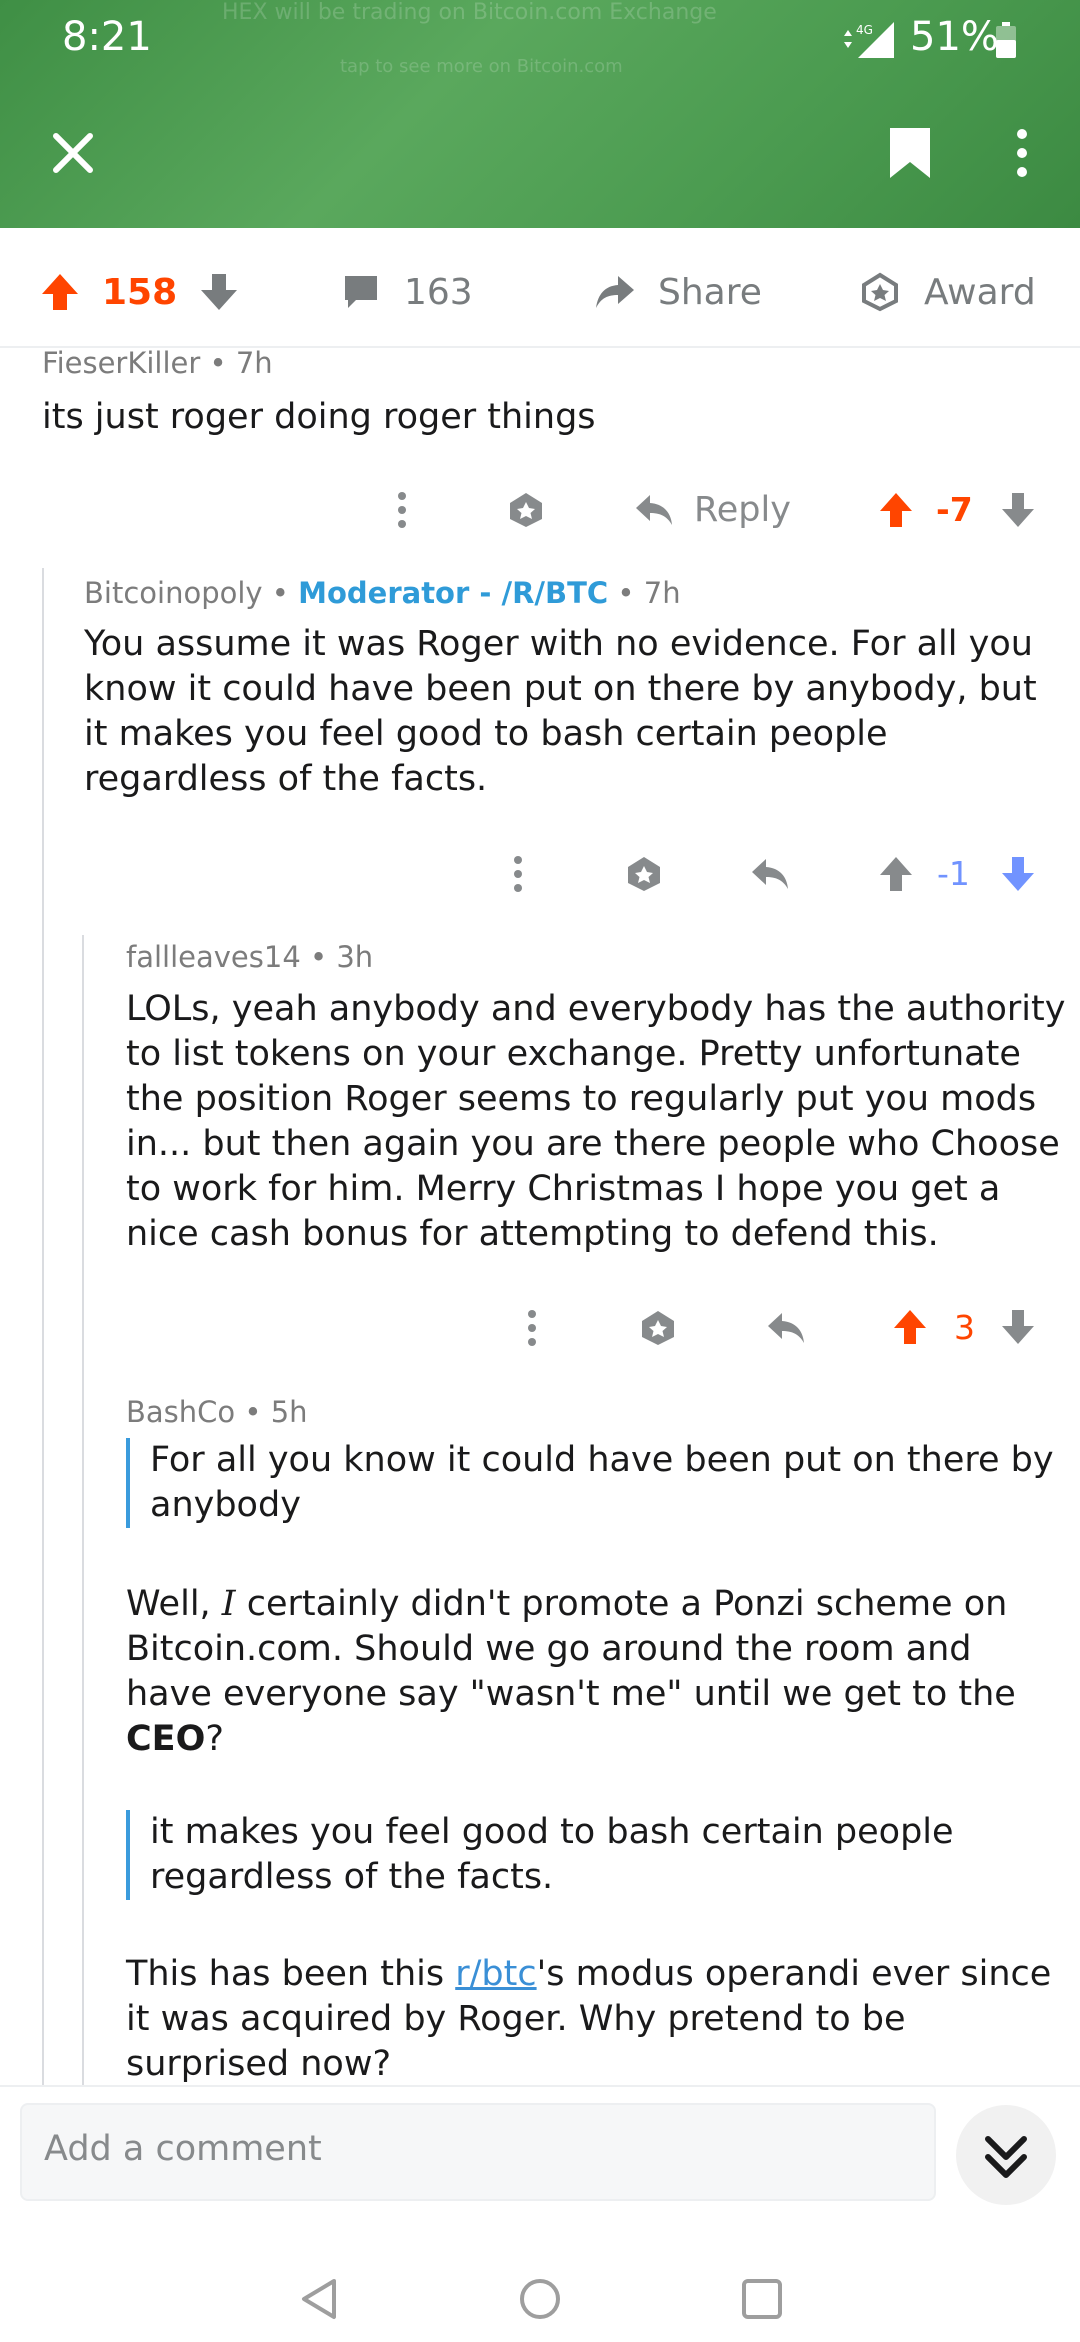  Describe the element at coordinates (478, 2152) in the screenshot. I see `add-comment-input: Add a comment` at that location.